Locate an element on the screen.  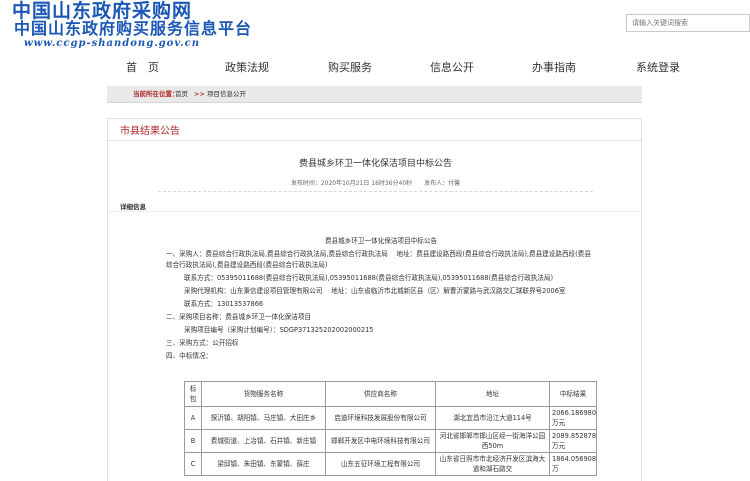
site-title-sub: 中国山东政府购买服务信息平台 is located at coordinates (133, 29).